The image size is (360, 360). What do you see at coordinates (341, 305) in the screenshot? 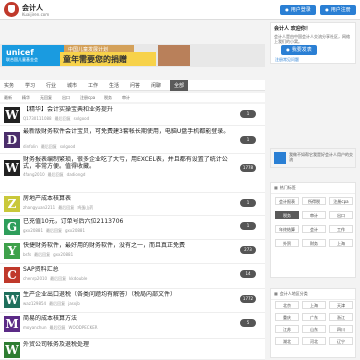
I see `area-item: 天津` at bounding box center [341, 305].